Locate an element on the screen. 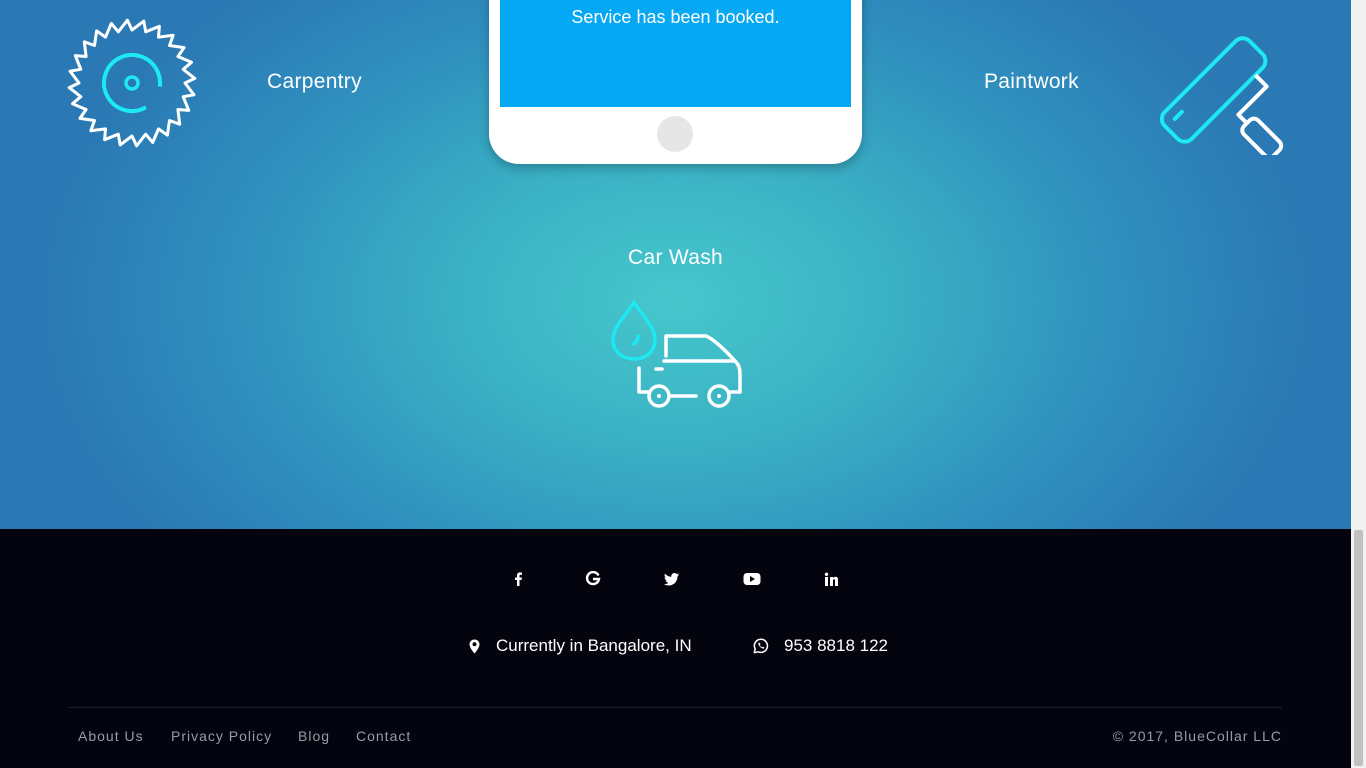 The width and height of the screenshot is (1366, 768). twitter-icon is located at coordinates (672, 579).